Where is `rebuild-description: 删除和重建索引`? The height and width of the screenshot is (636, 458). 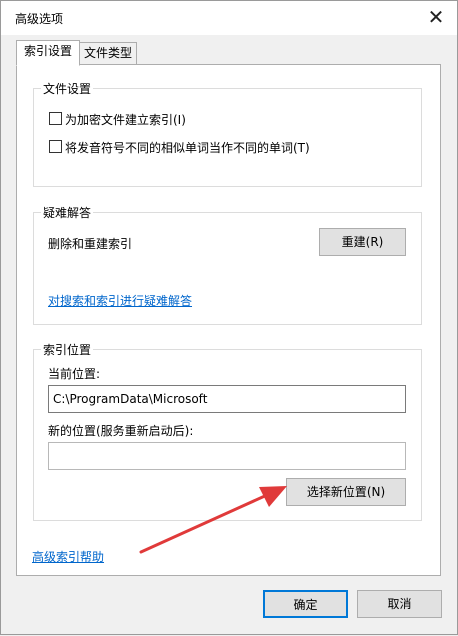 rebuild-description: 删除和重建索引 is located at coordinates (90, 244).